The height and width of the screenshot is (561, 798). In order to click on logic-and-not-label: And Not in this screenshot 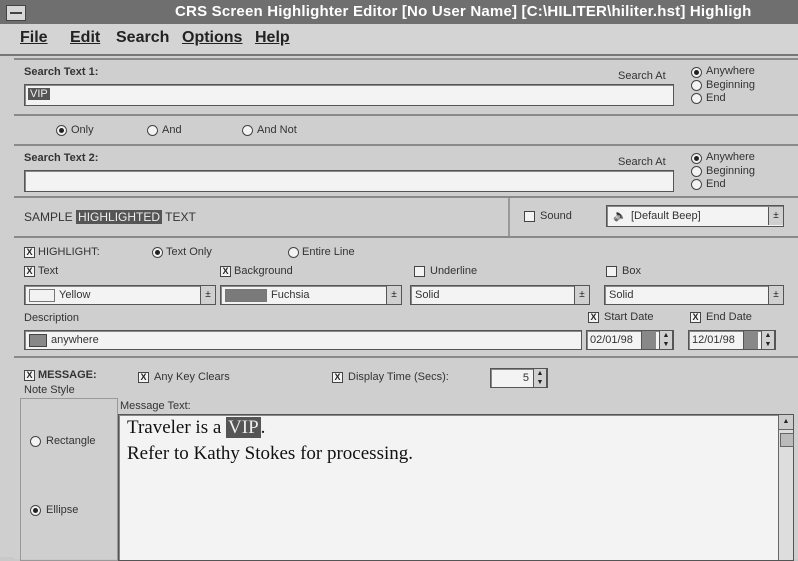, I will do `click(277, 130)`.